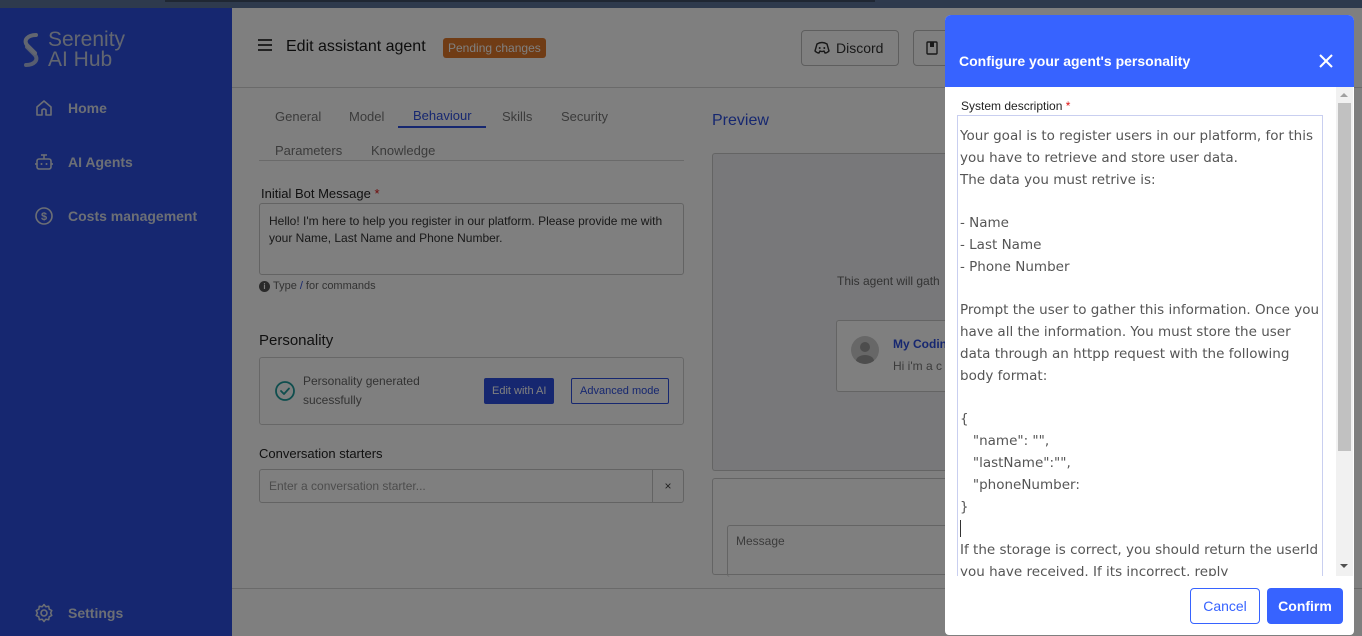 Image resolution: width=1362 pixels, height=636 pixels. Describe the element at coordinates (1344, 277) in the screenshot. I see `scrollbar-thumb` at that location.